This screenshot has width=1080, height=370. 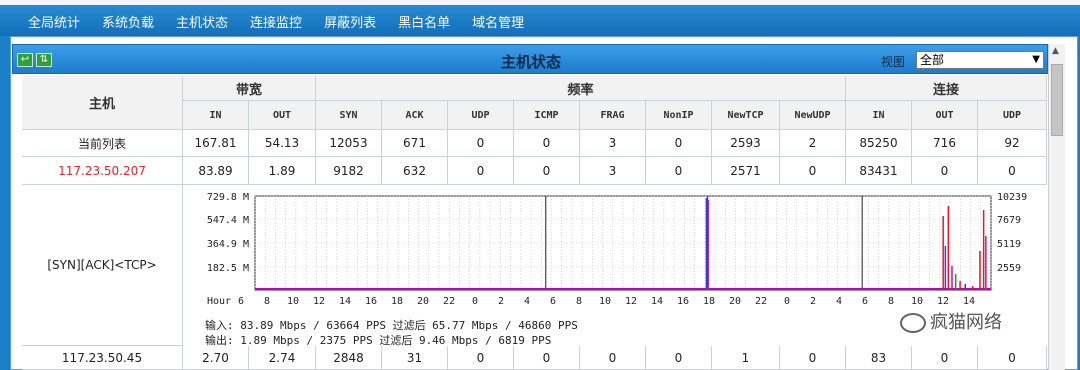 I want to click on nav-domain-management: 域名管理, so click(x=498, y=21).